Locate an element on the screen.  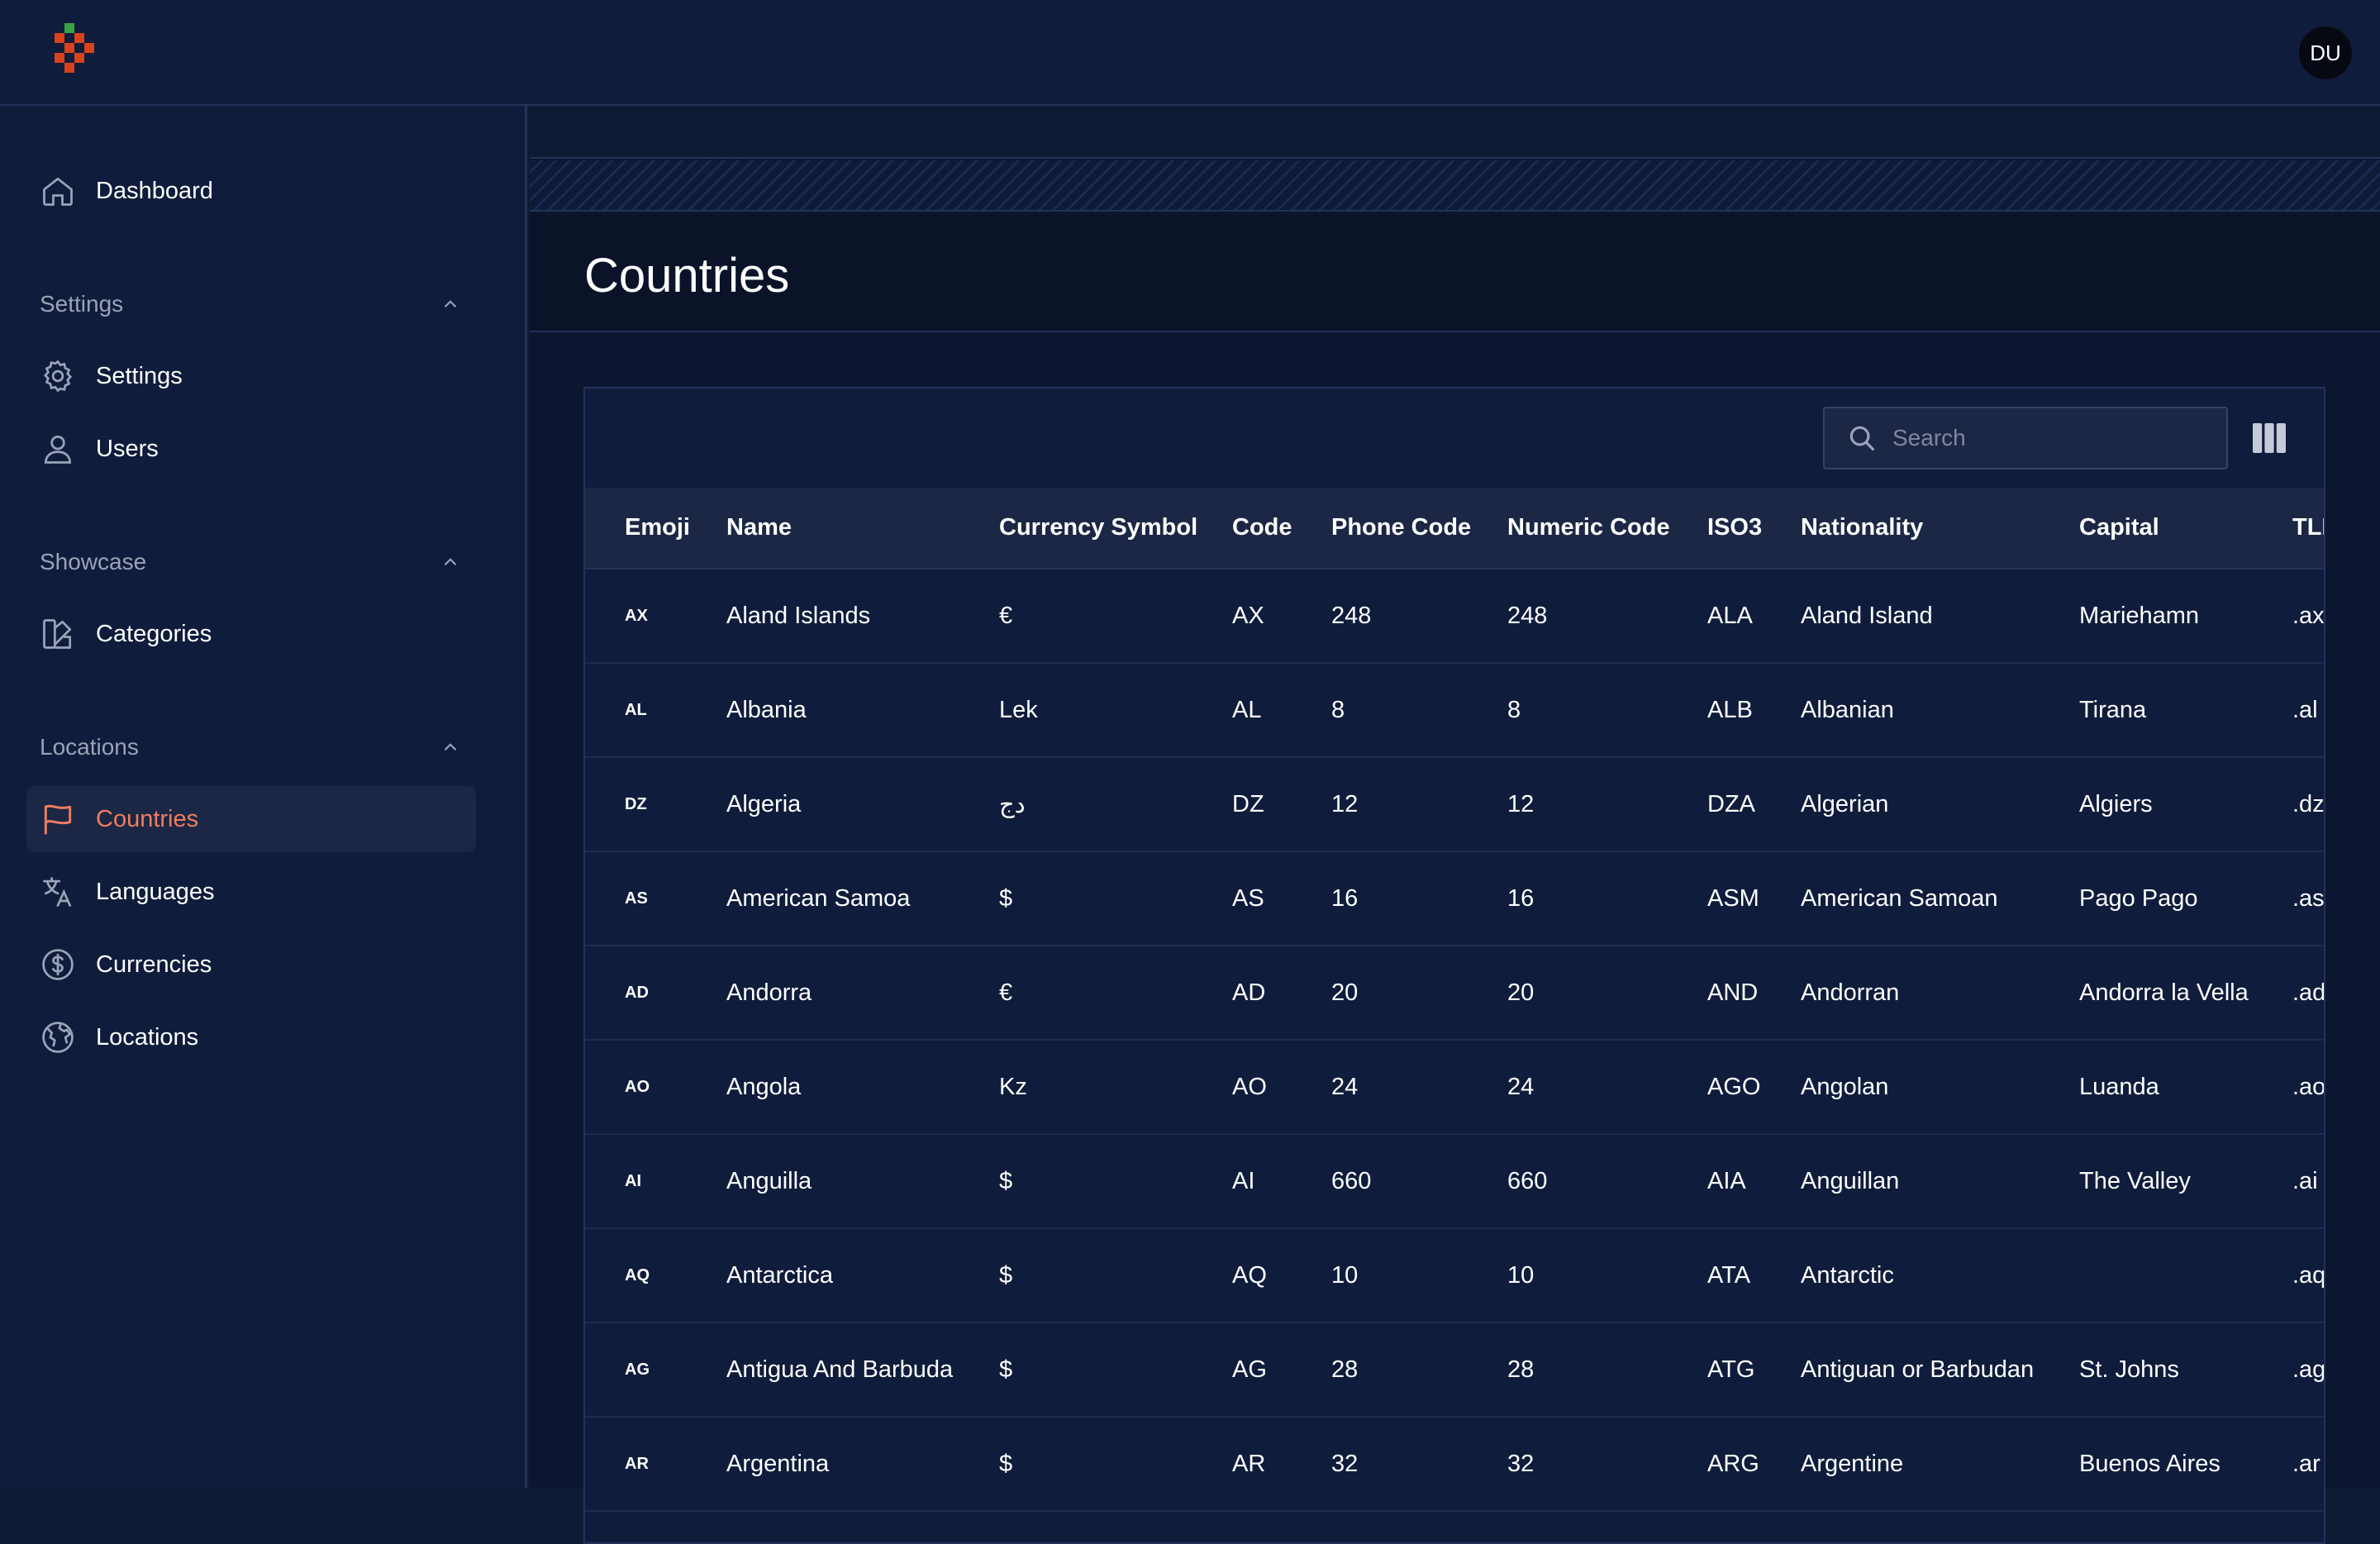
table-cell: ATG is located at coordinates (1731, 1369).